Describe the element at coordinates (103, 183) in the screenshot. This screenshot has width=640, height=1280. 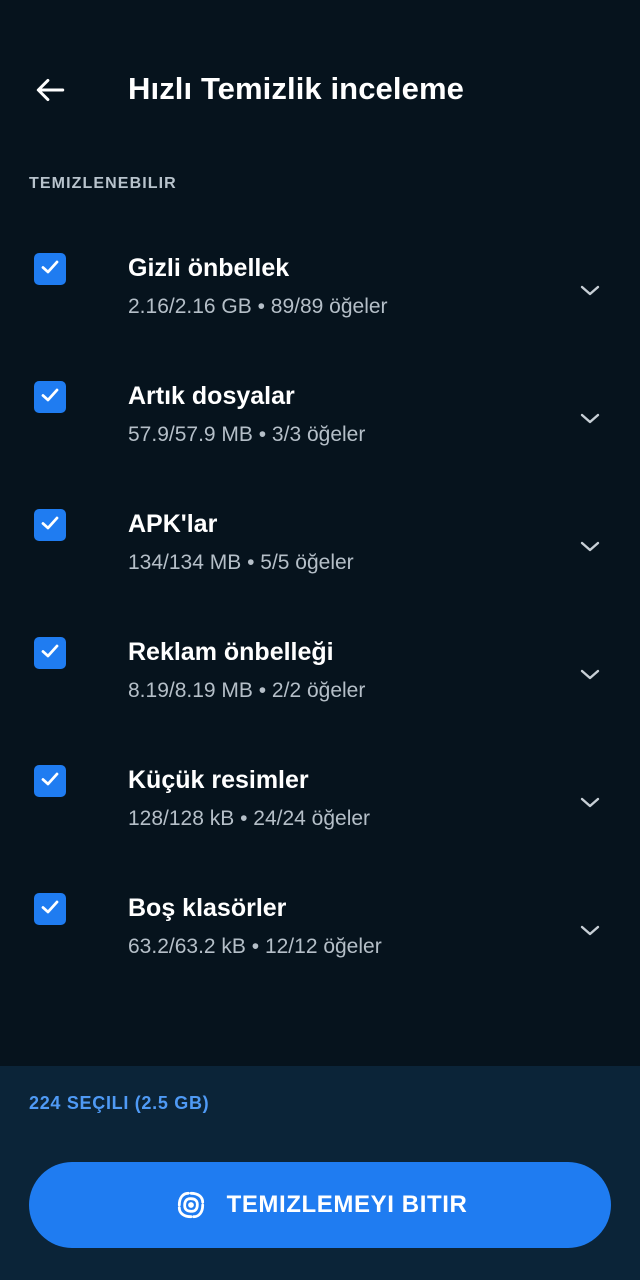
I see `section-label: TEMIZLENEBILIR` at that location.